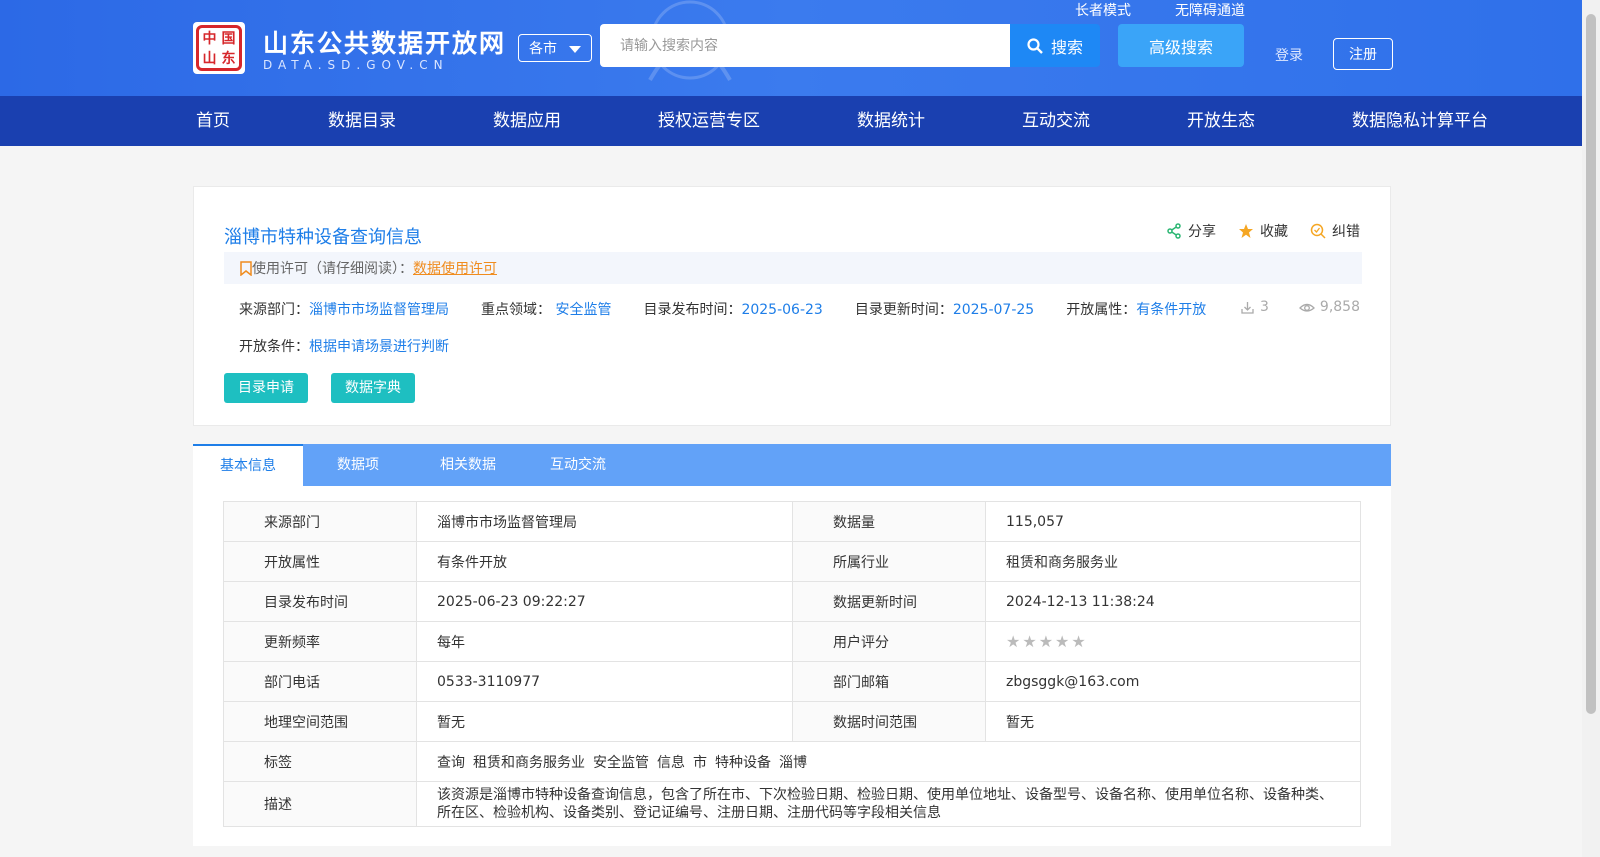 This screenshot has height=857, width=1600. What do you see at coordinates (1173, 561) in the screenshot?
I see `field-value: 租赁和商务服务业` at bounding box center [1173, 561].